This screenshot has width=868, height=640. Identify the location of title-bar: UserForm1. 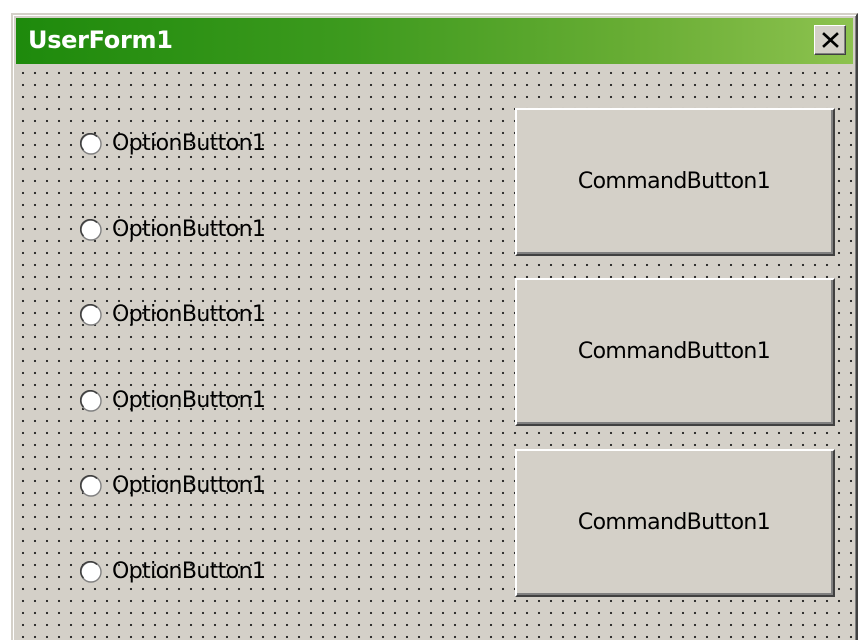
(434, 41).